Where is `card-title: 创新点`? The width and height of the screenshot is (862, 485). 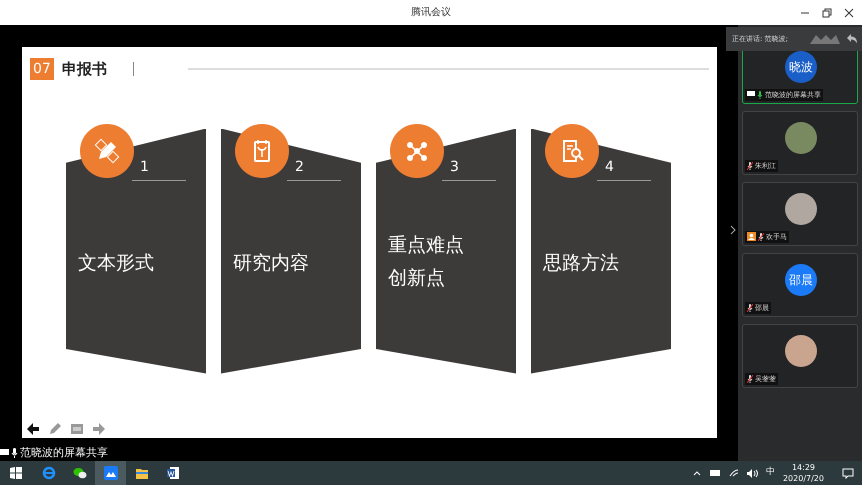
card-title: 创新点 is located at coordinates (417, 278).